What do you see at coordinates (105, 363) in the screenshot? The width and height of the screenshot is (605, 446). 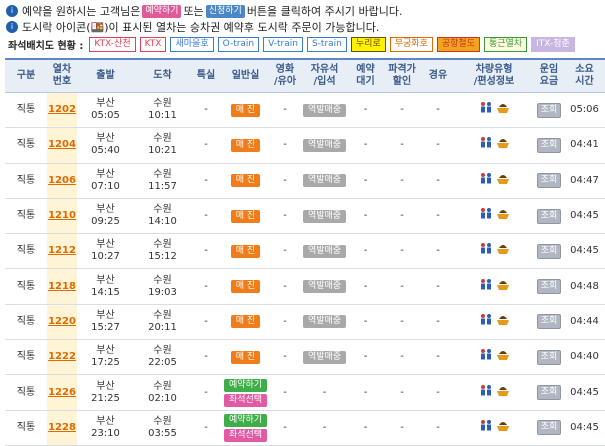 I see `departure-time: 17:25` at bounding box center [105, 363].